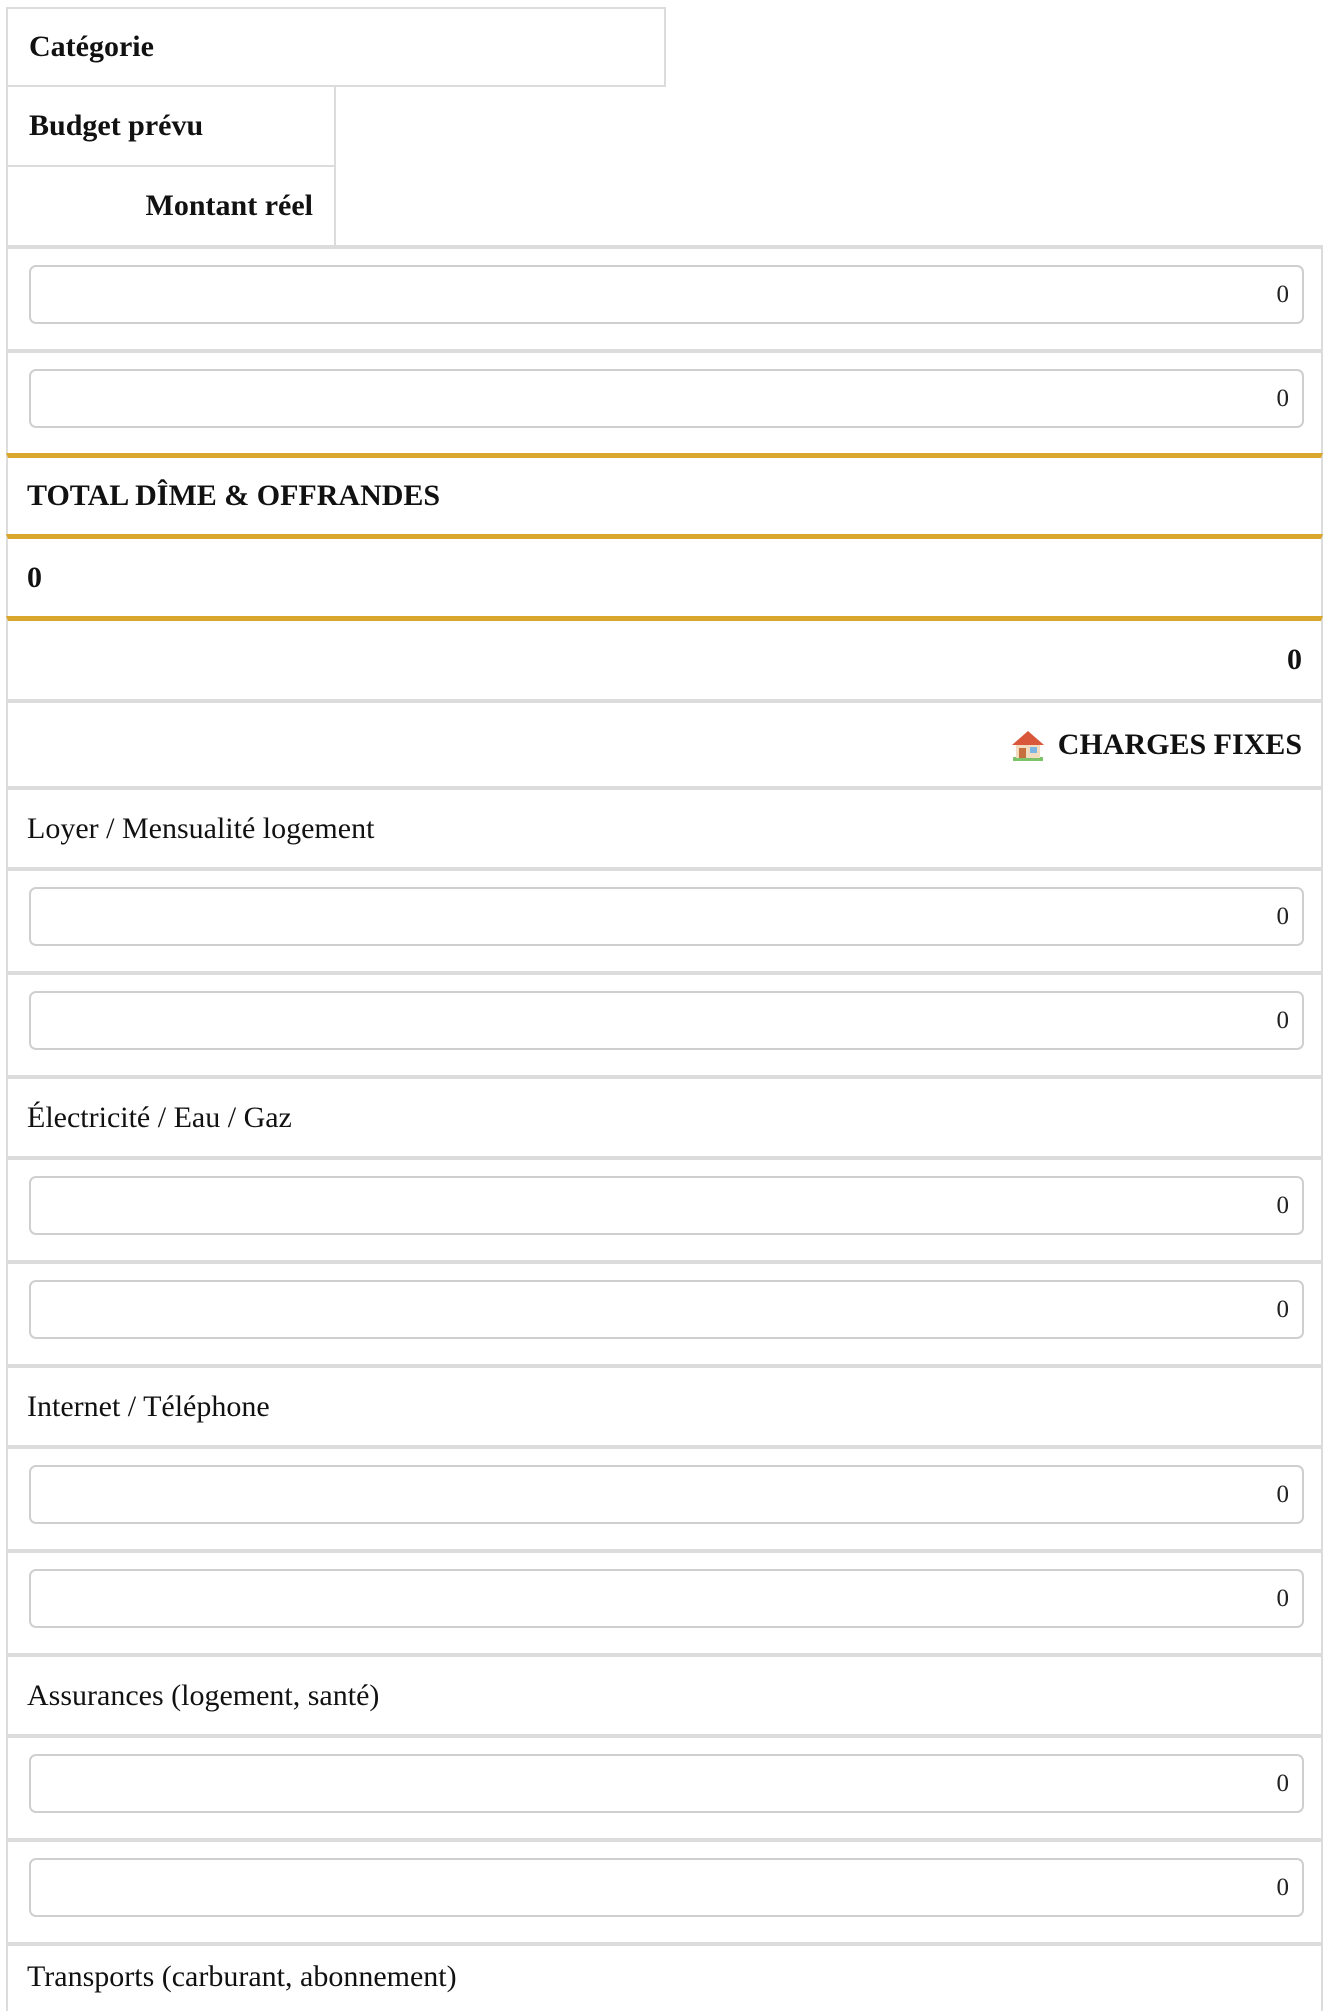 The width and height of the screenshot is (1323, 2011). What do you see at coordinates (203, 1695) in the screenshot?
I see `category-label: Assurances (logement, santé)` at bounding box center [203, 1695].